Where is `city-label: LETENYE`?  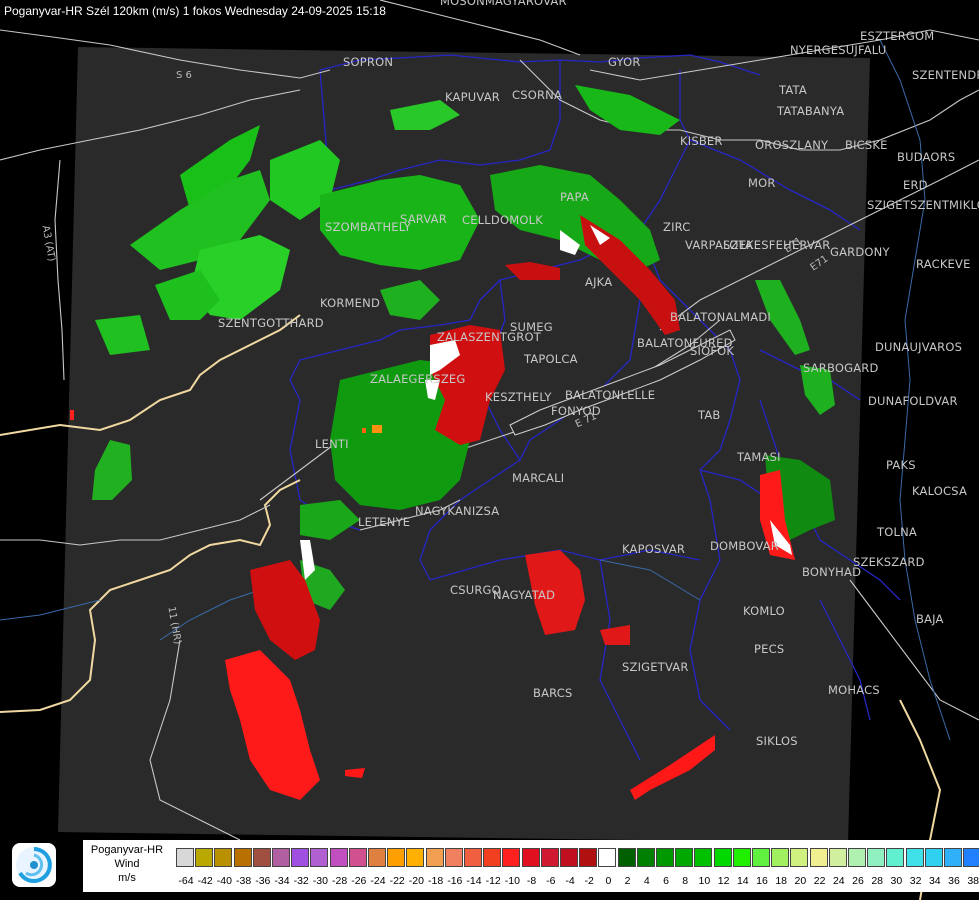 city-label: LETENYE is located at coordinates (384, 522).